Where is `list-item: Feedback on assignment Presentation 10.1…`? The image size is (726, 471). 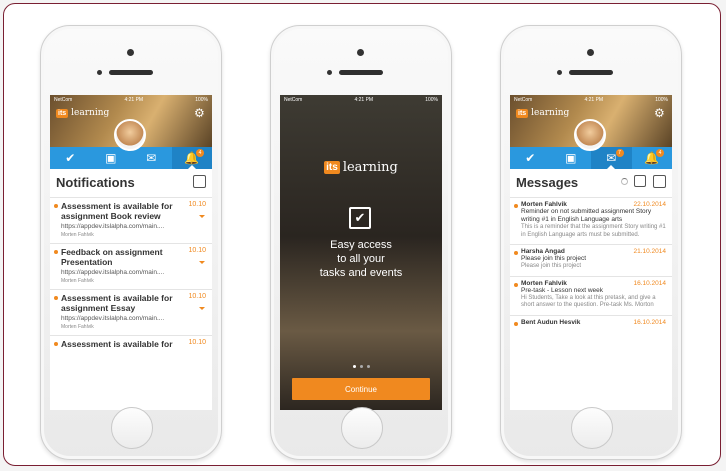
list-item: Feedback on assignment Presentation 10.1… is located at coordinates (131, 266).